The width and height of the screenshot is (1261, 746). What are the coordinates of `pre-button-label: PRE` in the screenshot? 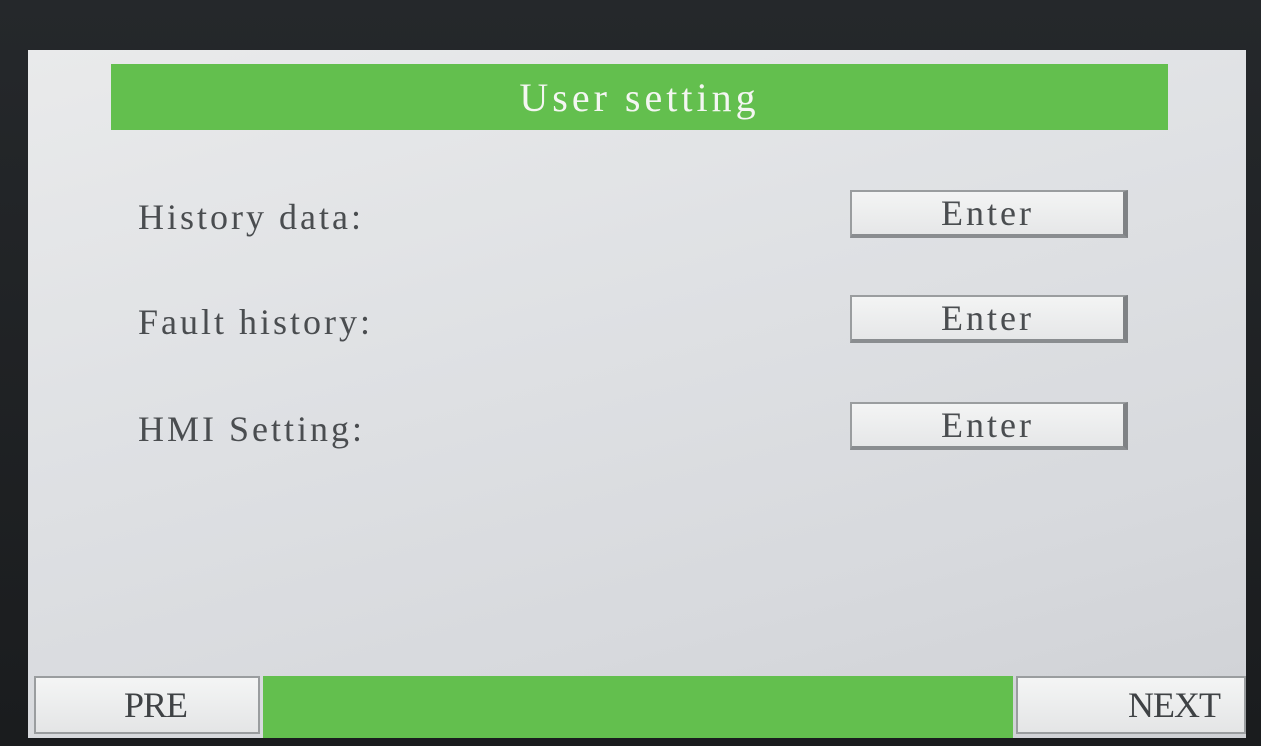 It's located at (156, 705).